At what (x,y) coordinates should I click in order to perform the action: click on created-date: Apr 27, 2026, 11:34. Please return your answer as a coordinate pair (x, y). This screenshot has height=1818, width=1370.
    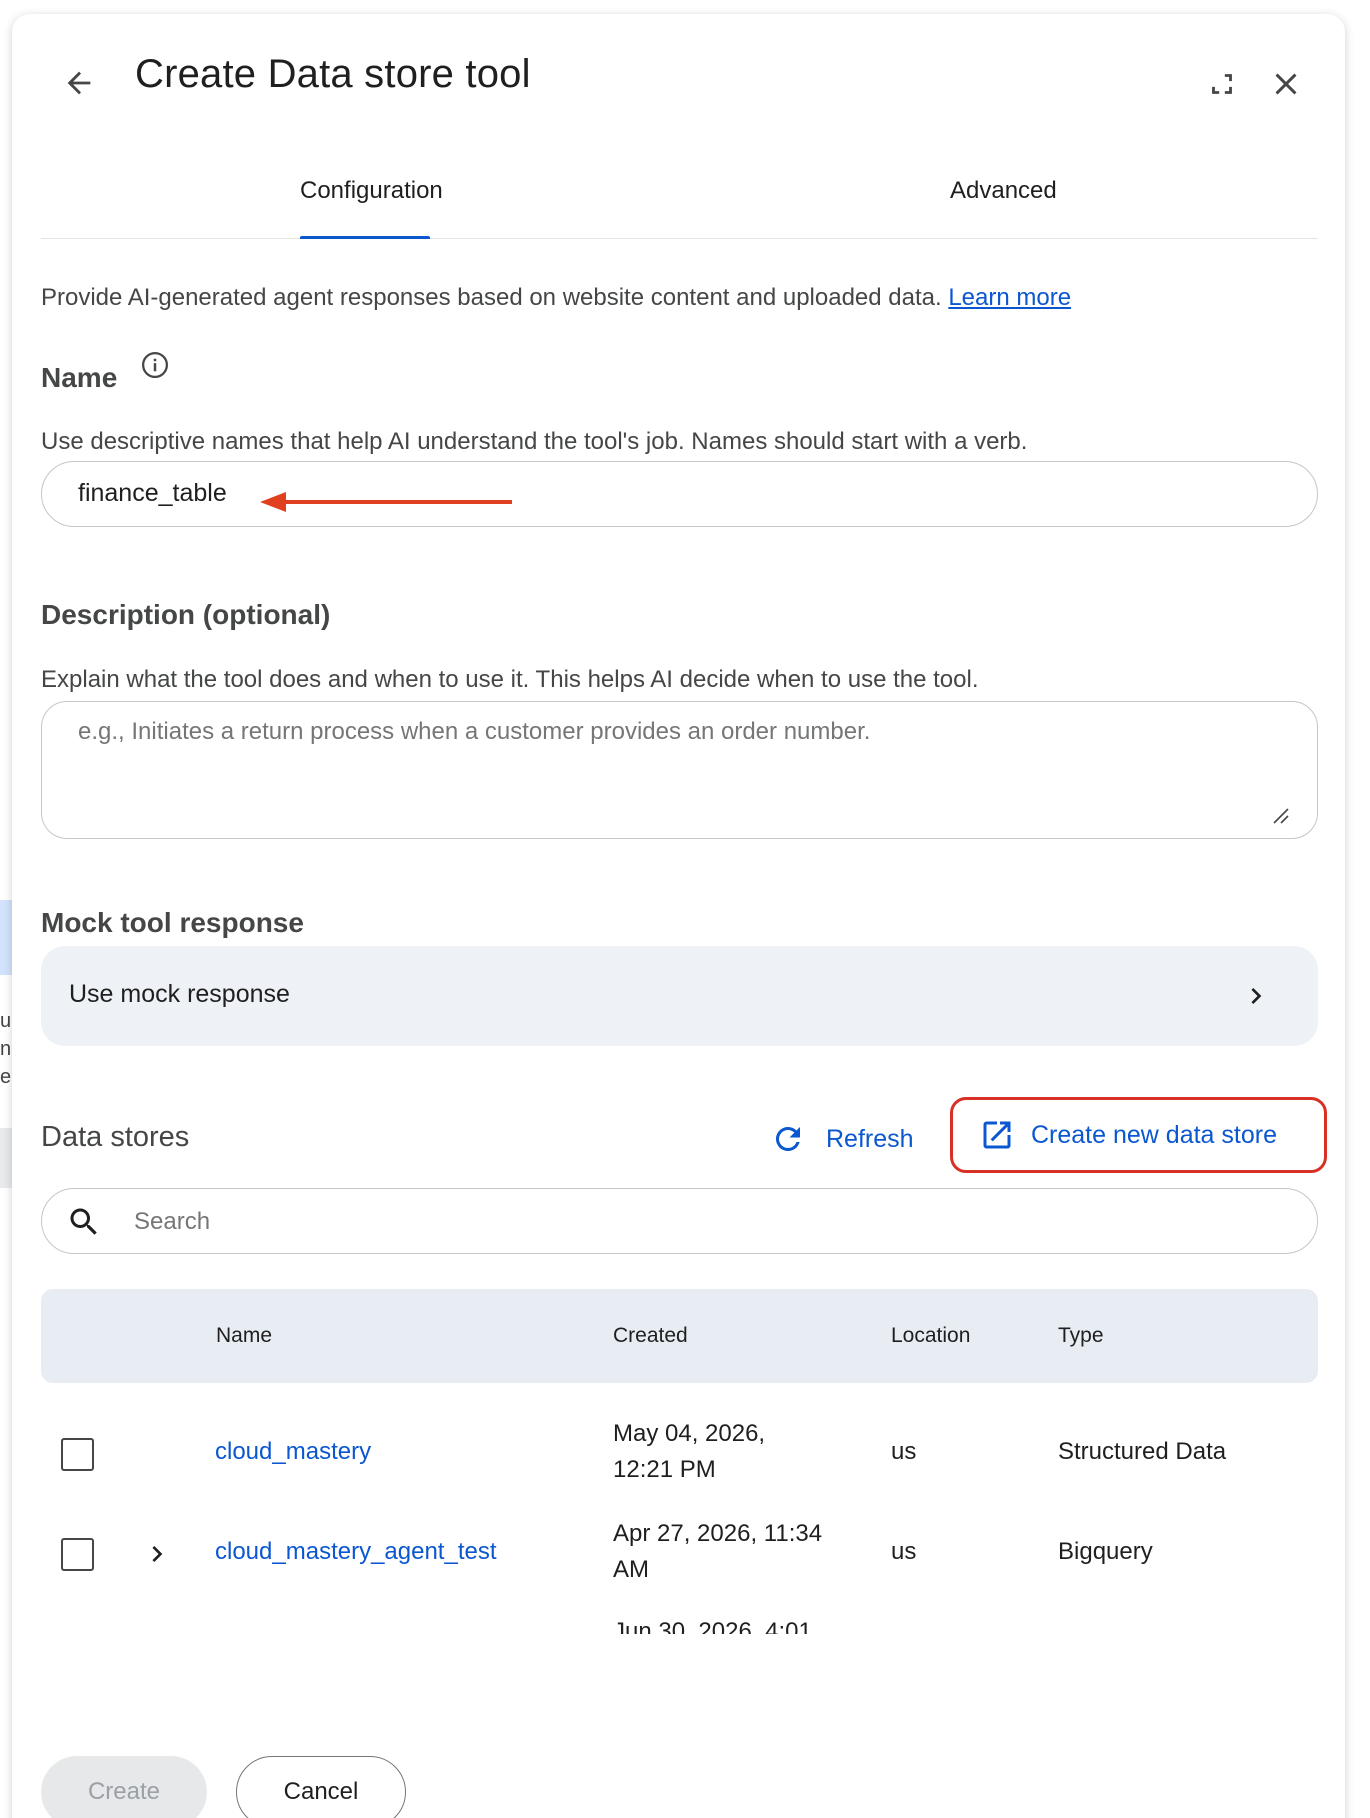
    Looking at the image, I should click on (718, 1533).